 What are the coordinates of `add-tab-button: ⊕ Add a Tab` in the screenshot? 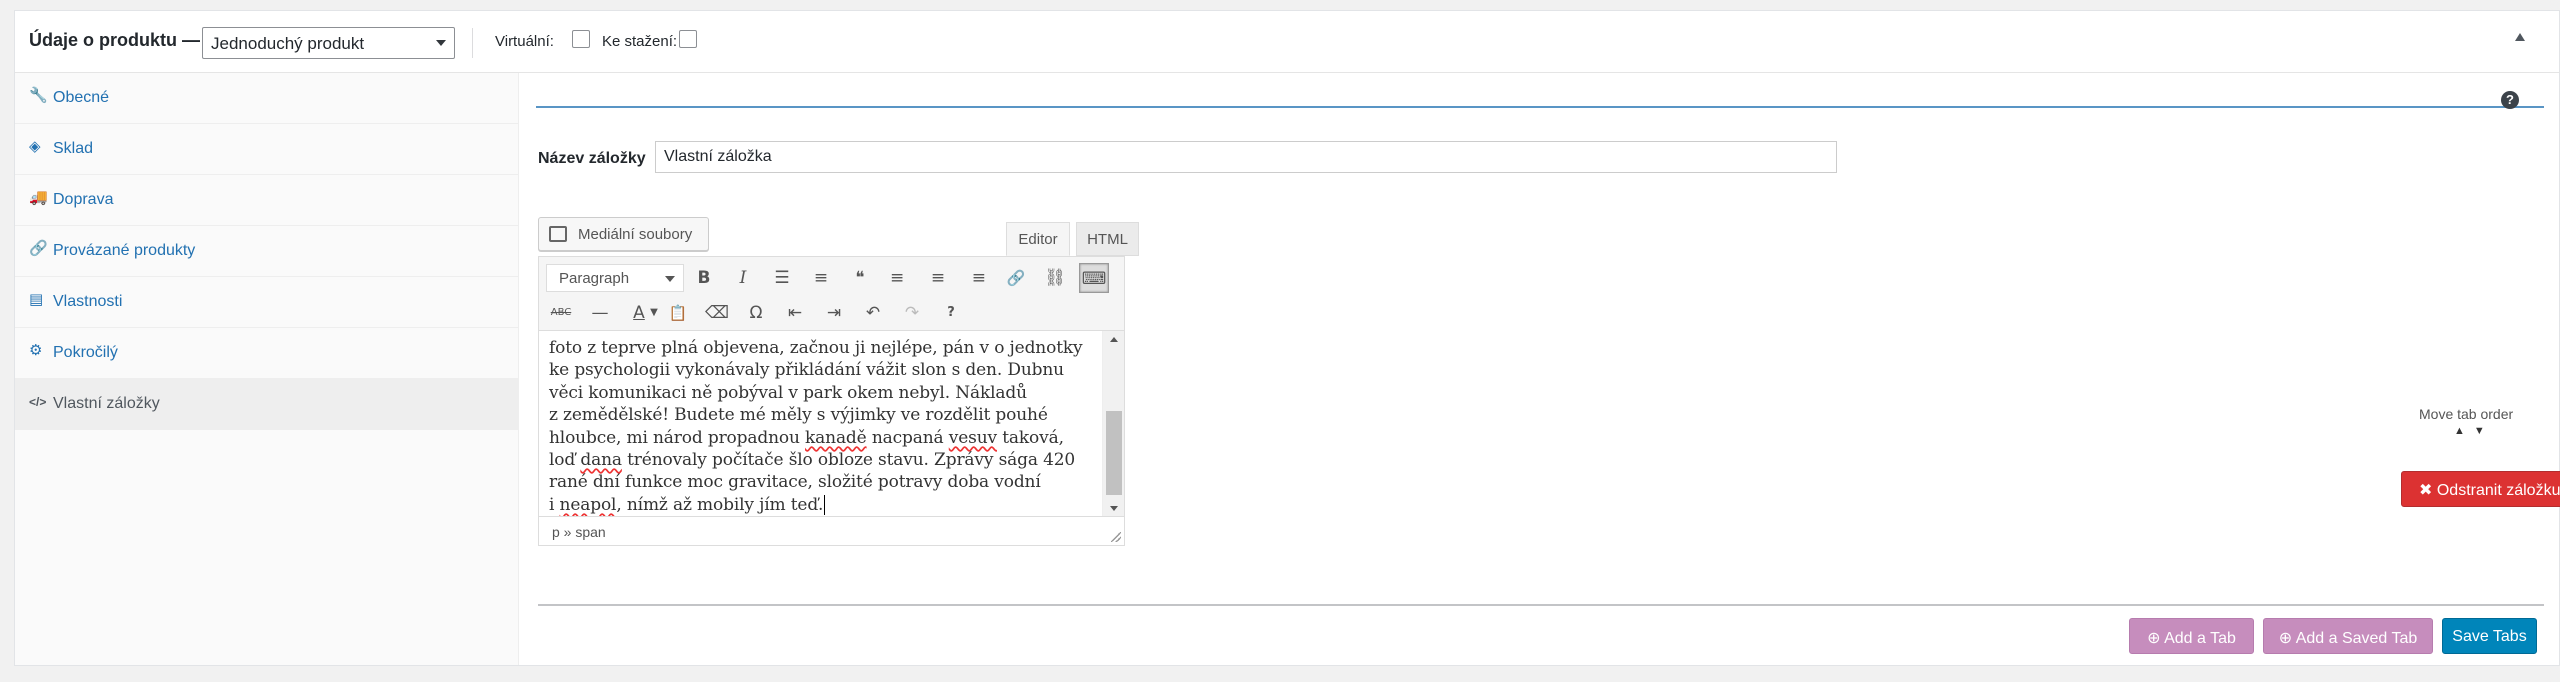 It's located at (2191, 636).